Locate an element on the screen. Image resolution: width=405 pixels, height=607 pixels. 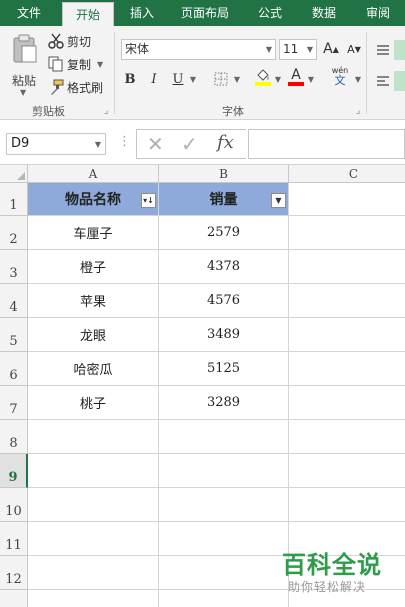
grow-font-glyph: A is located at coordinates (328, 49).